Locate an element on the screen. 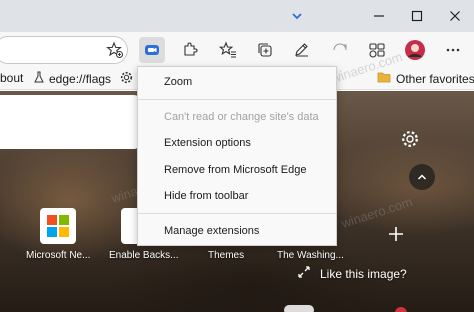 This screenshot has width=474, height=312. more-icon is located at coordinates (453, 50).